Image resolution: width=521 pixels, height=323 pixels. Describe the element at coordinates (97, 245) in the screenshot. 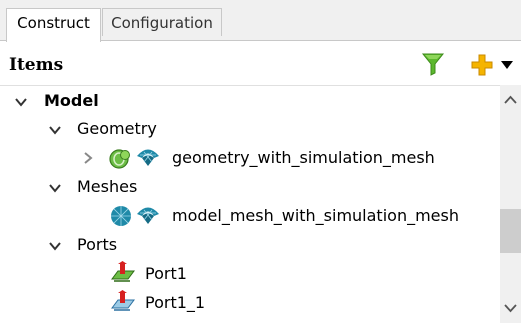

I see `tree-item-ports: Ports` at that location.